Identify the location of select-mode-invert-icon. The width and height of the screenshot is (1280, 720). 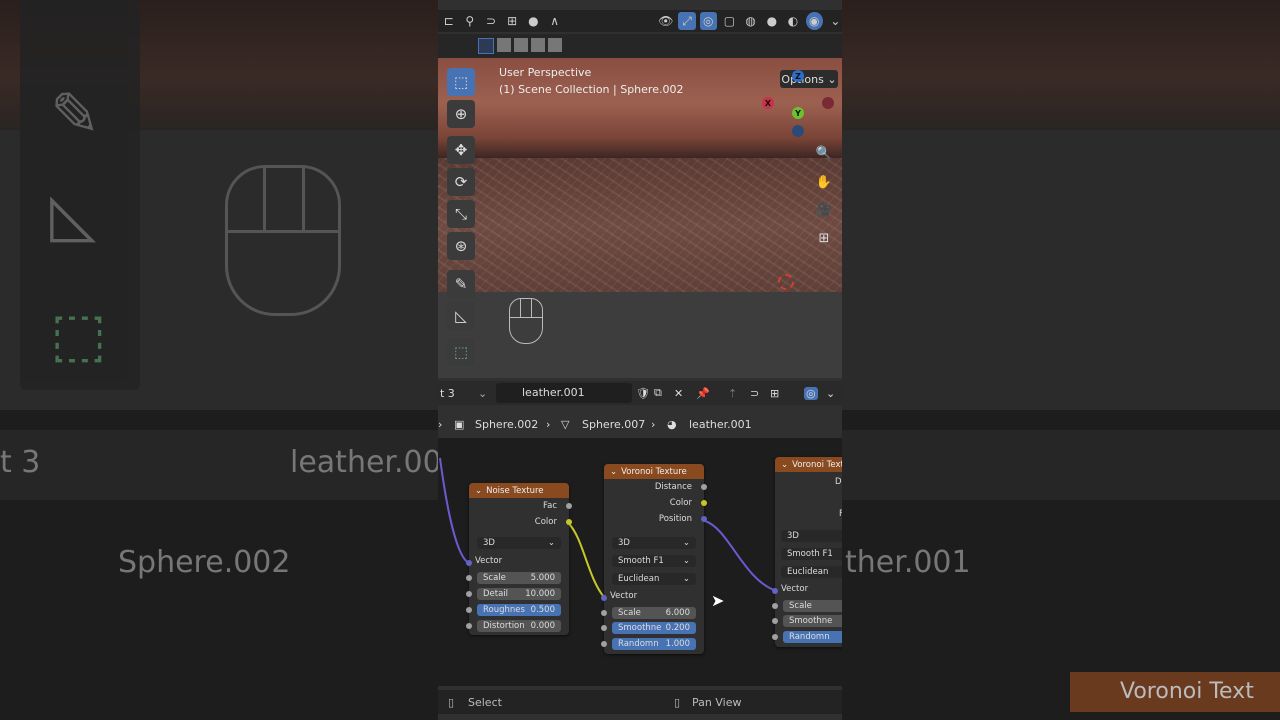
(538, 45).